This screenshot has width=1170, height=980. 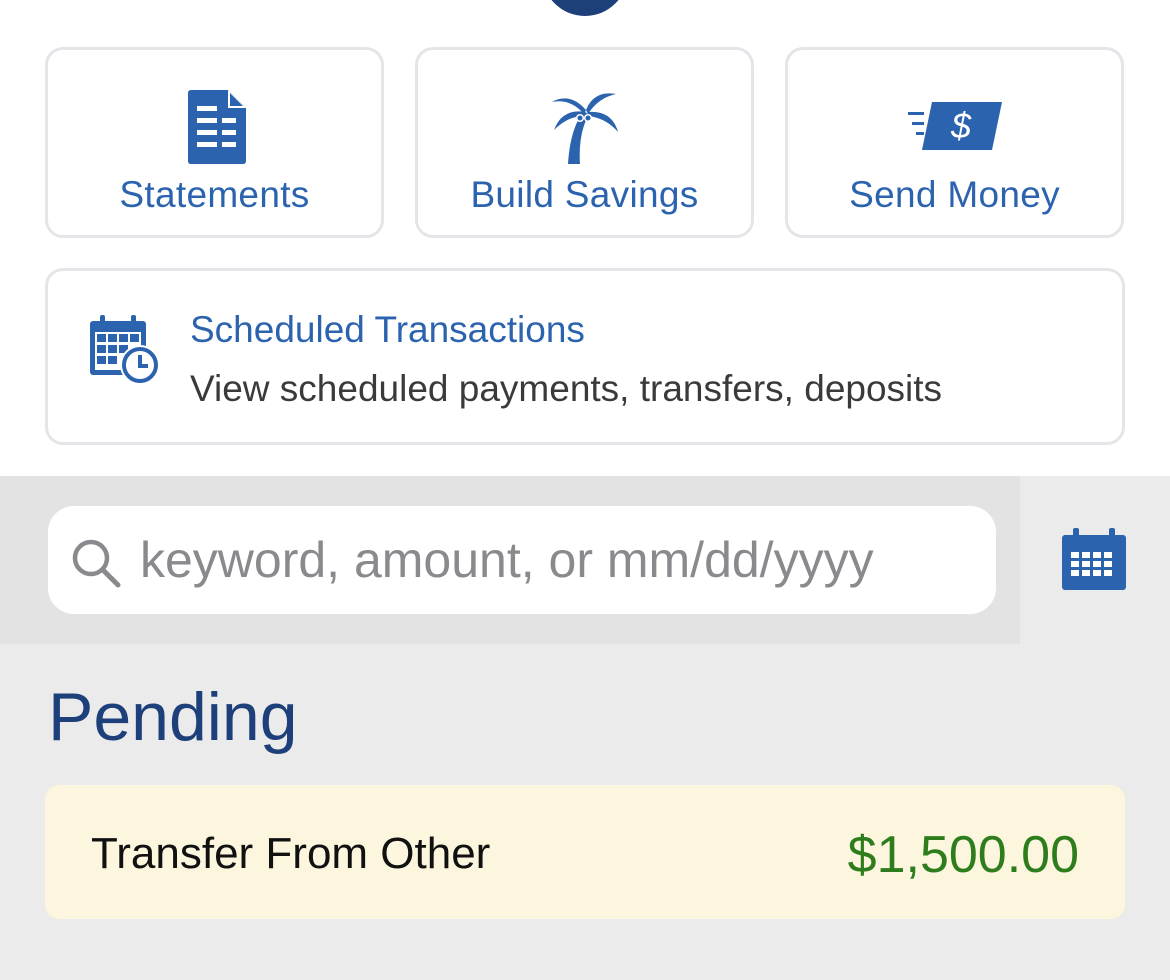 I want to click on statements-button: Statements, so click(x=214, y=142).